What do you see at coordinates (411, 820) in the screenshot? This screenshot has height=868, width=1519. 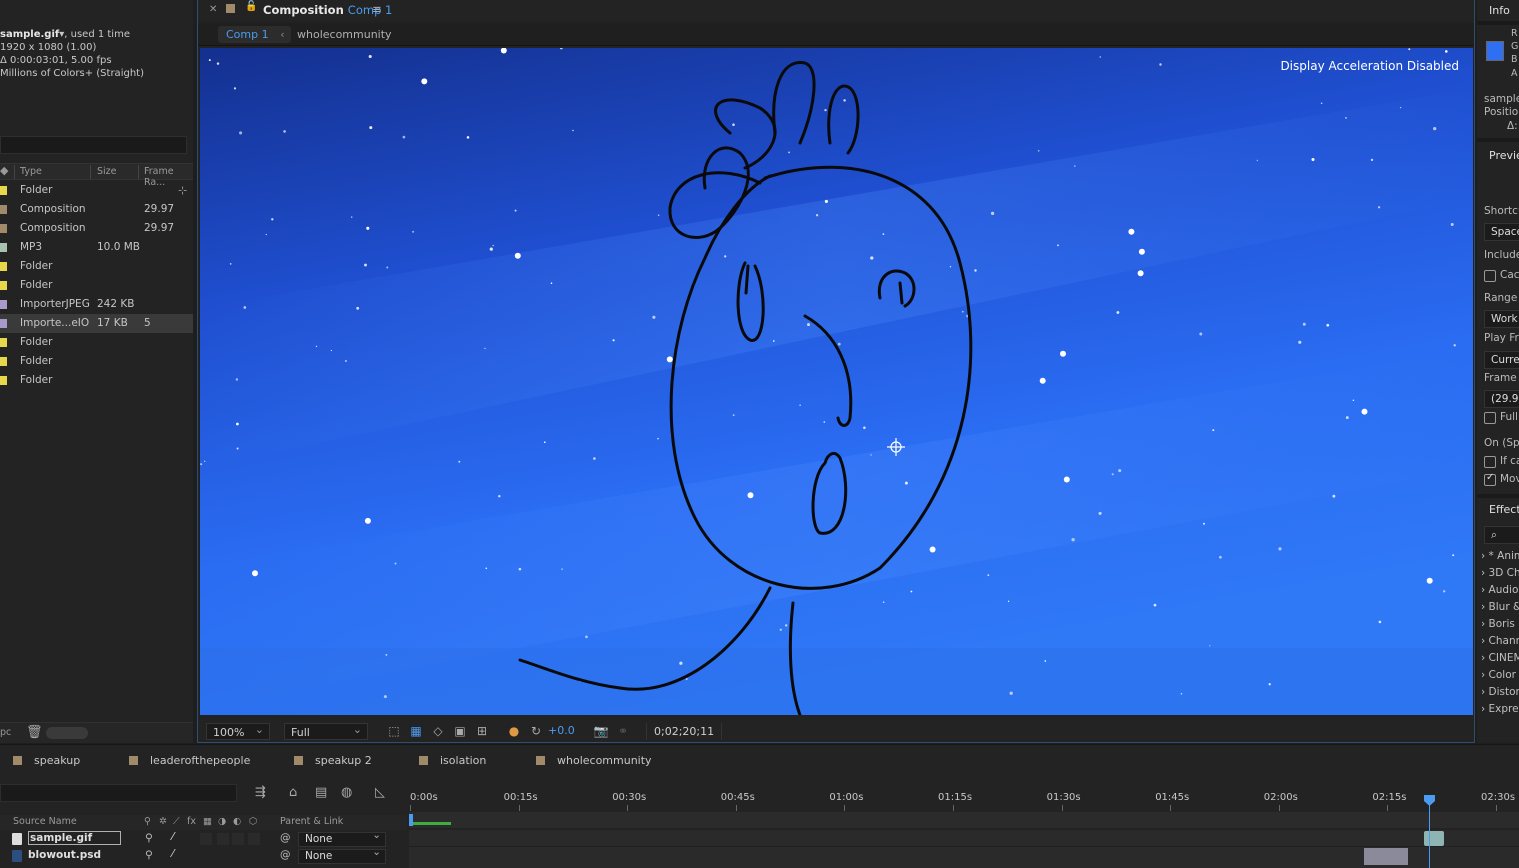 I see `work-area-start-handle` at bounding box center [411, 820].